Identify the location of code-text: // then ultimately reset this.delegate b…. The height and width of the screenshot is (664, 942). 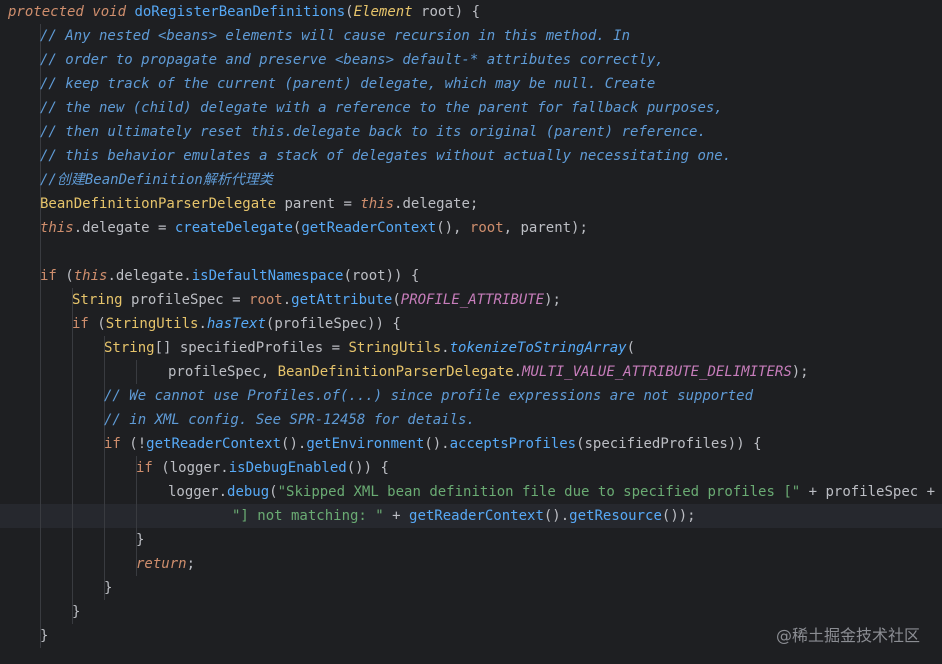
(373, 132).